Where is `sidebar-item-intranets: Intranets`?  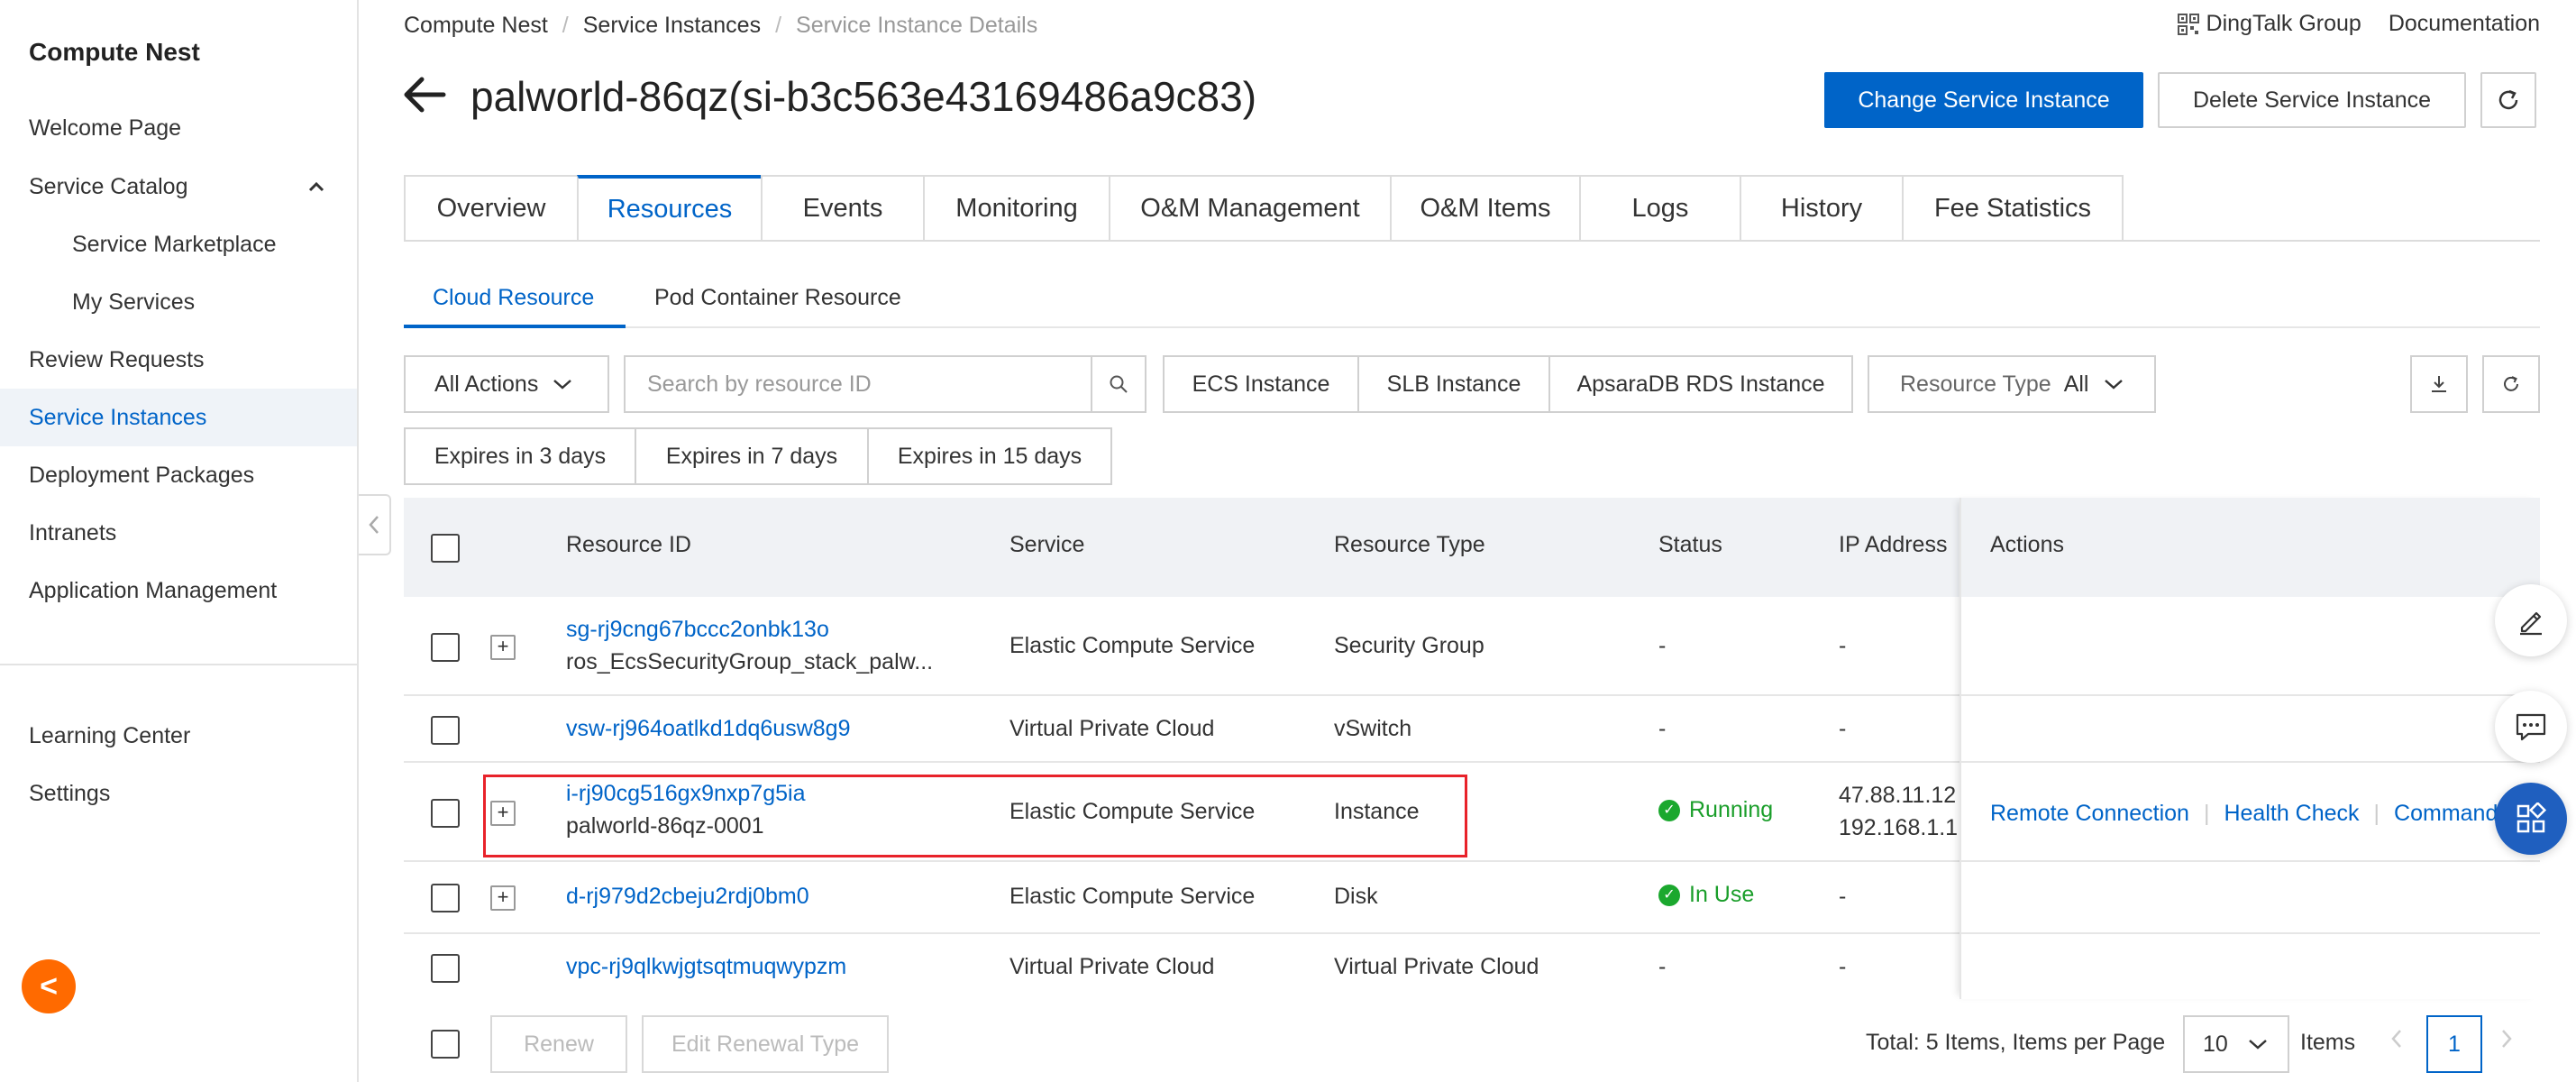 sidebar-item-intranets: Intranets is located at coordinates (178, 533).